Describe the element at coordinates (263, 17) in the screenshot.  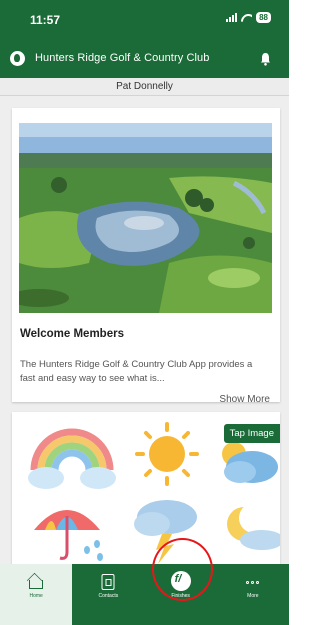
I see `battery-indicator: 88` at that location.